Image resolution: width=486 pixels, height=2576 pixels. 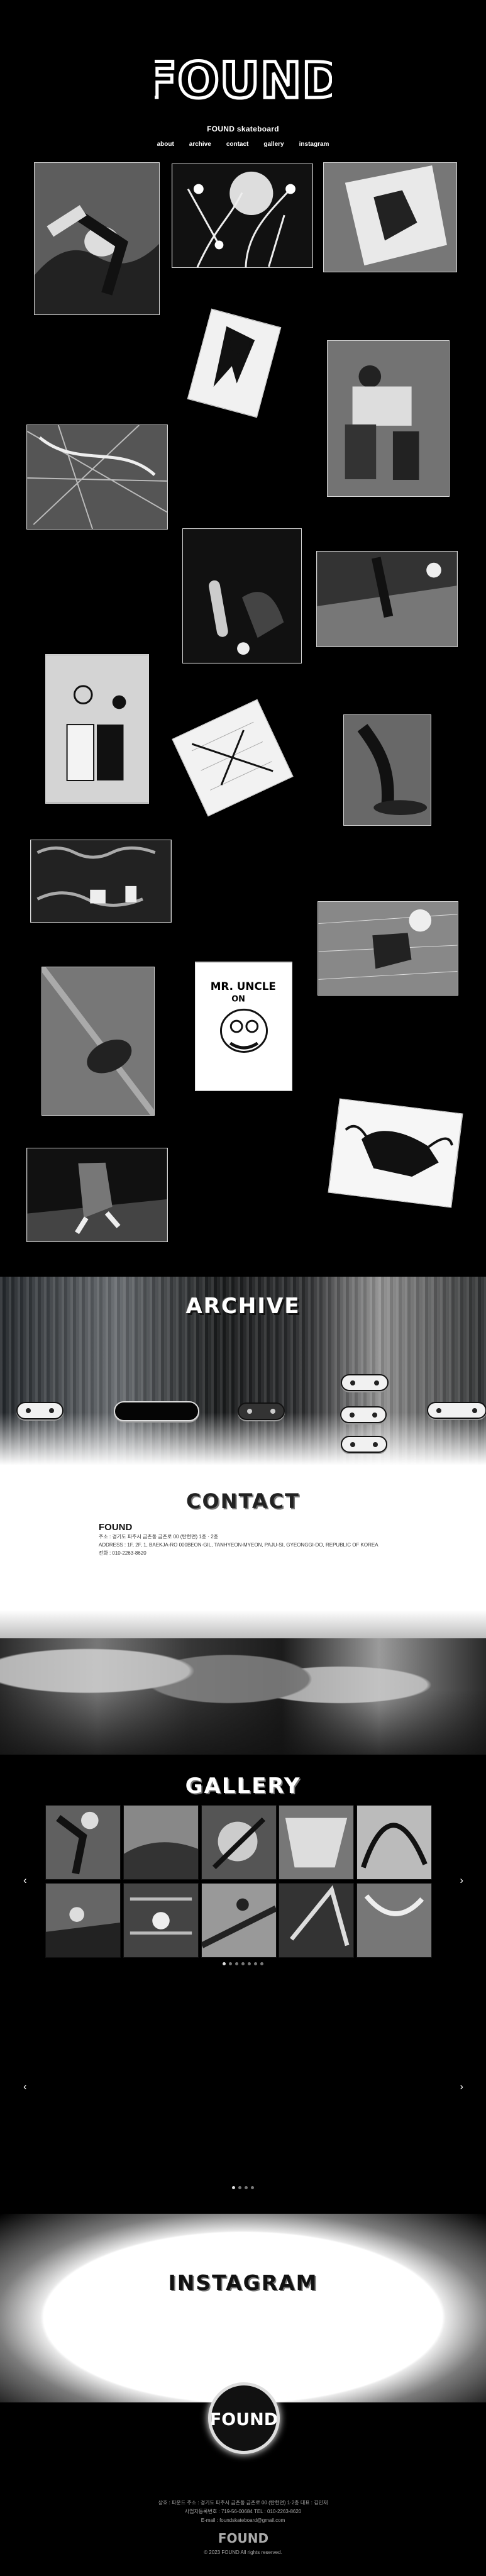 I want to click on contact-transition-fade, so click(x=243, y=1624).